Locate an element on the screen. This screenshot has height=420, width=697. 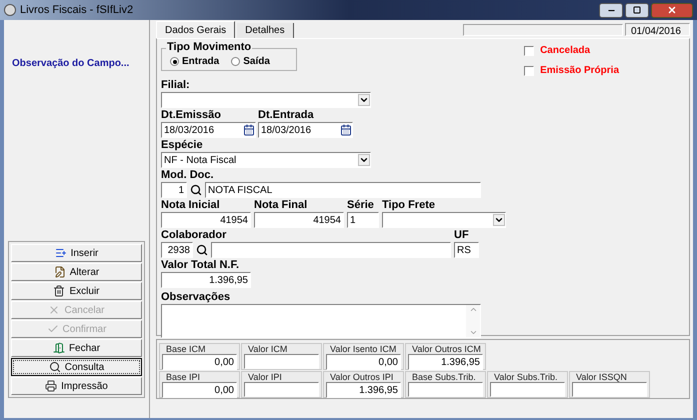
maximize-button is located at coordinates (637, 10).